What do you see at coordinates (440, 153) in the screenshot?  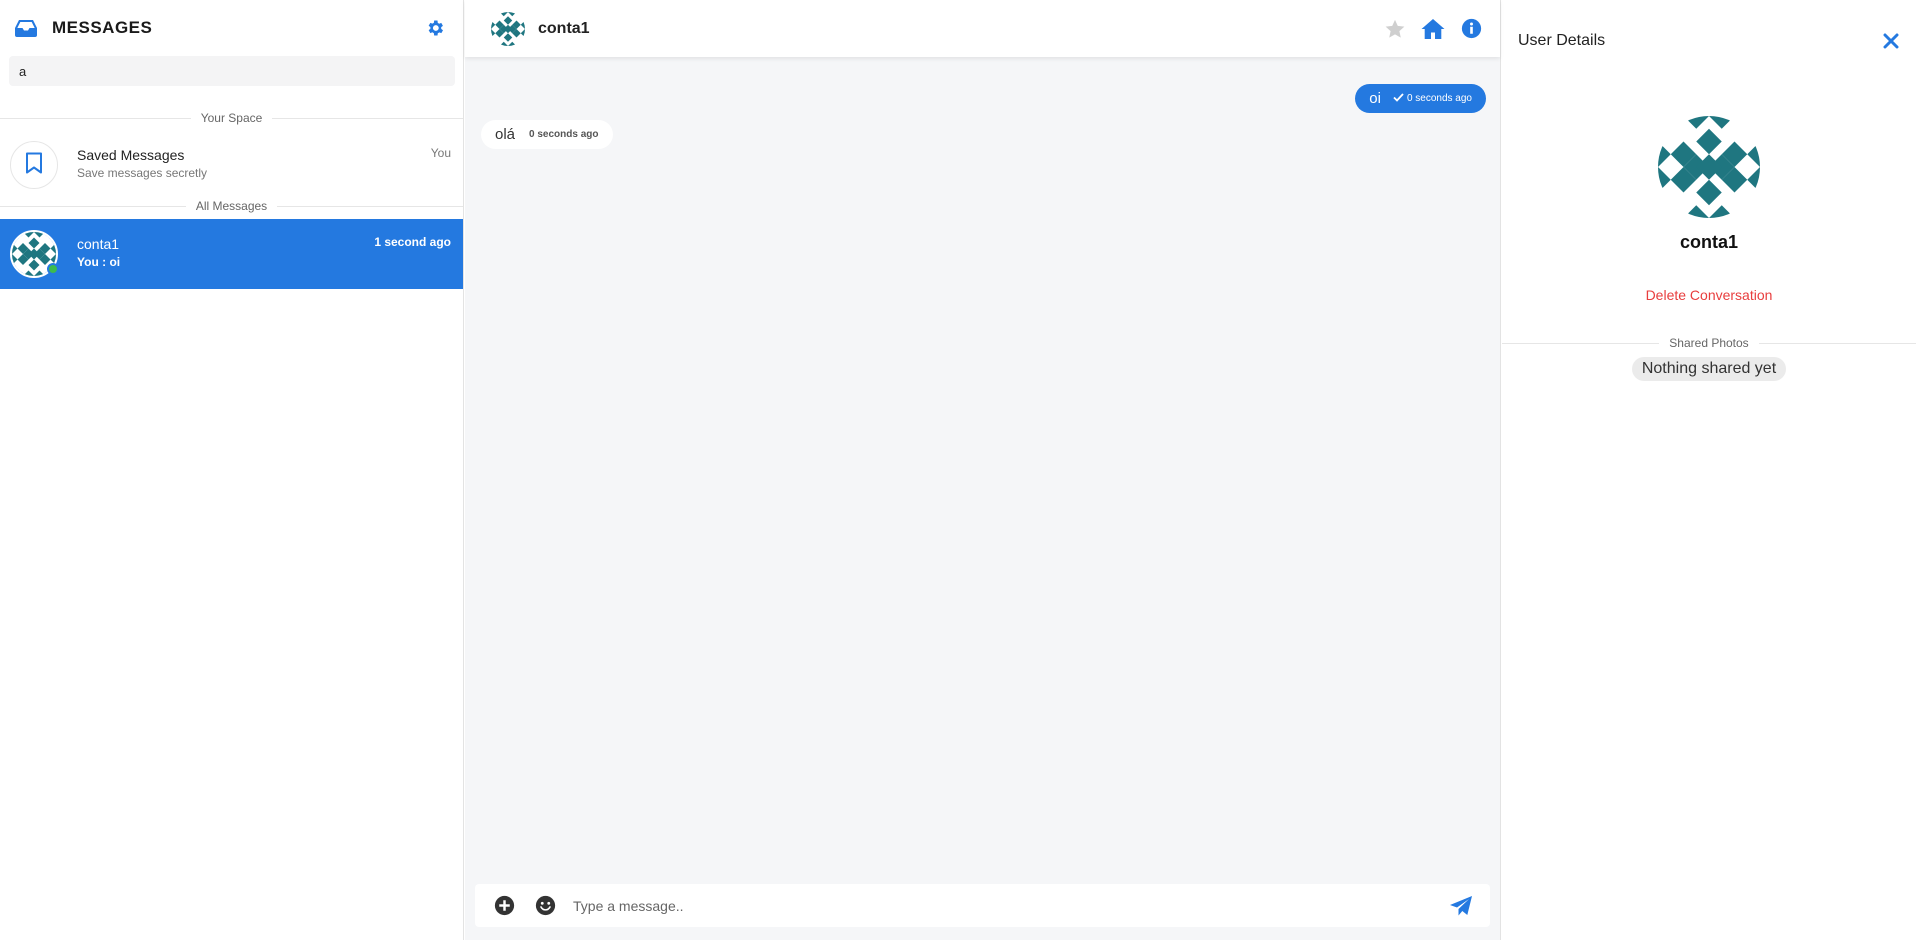 I see `saved-messages-owner: You` at bounding box center [440, 153].